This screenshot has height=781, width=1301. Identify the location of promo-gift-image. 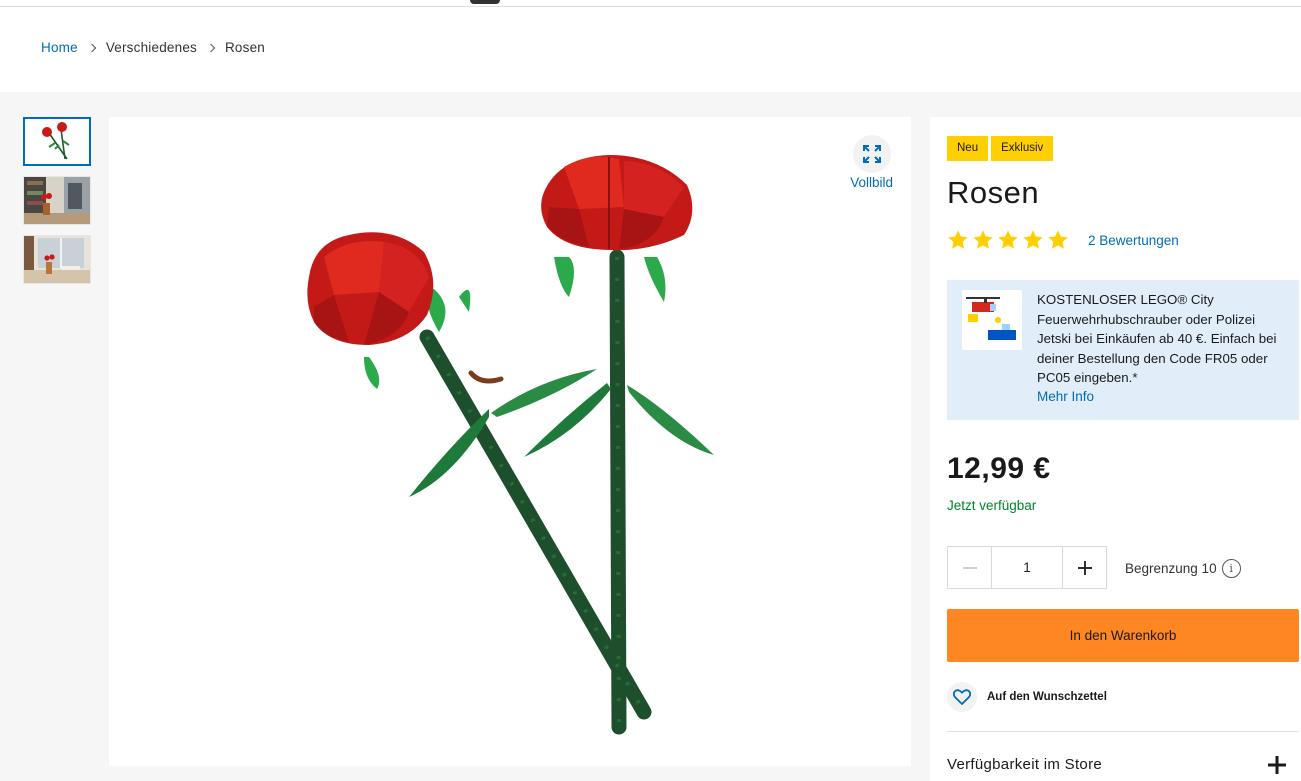
(992, 320).